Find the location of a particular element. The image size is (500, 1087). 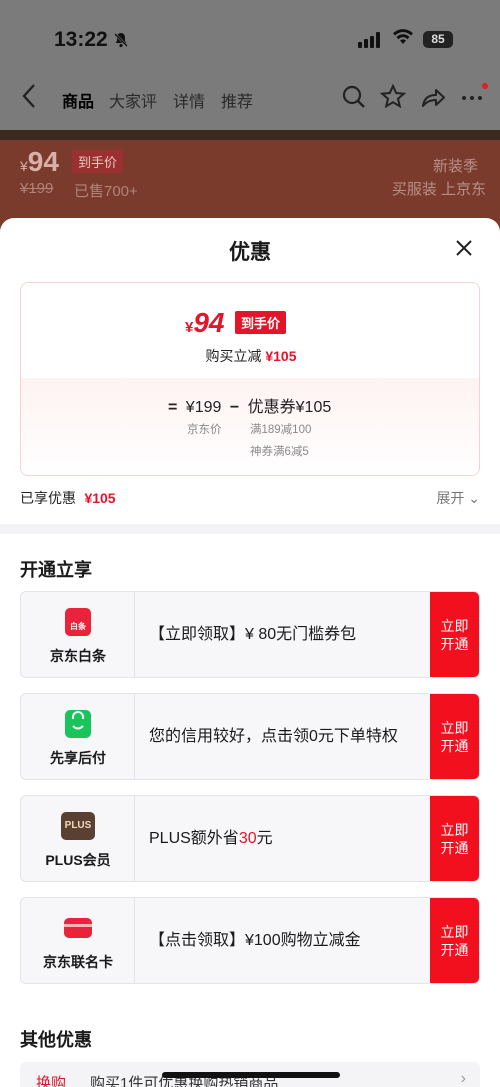

banner-sold-count: 已售700+ is located at coordinates (106, 191).